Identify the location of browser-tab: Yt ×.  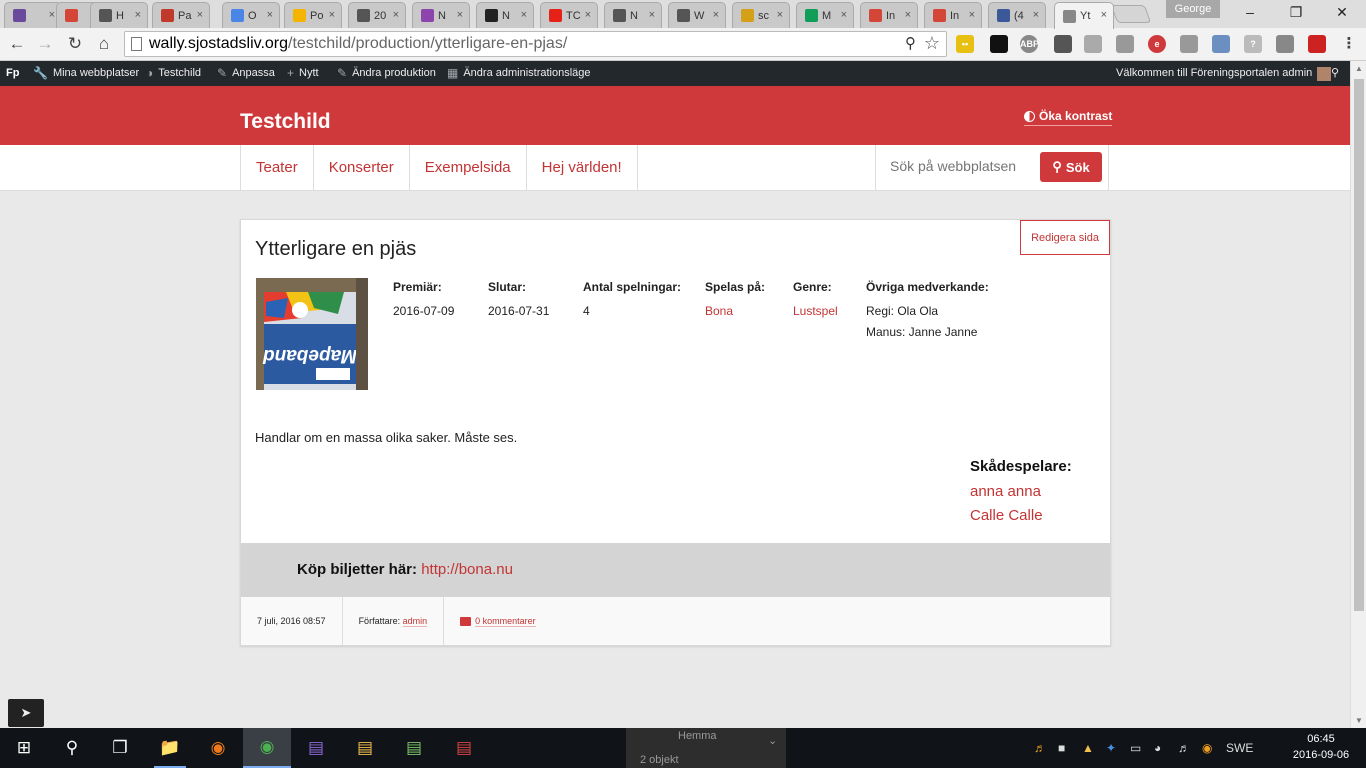
(1084, 15).